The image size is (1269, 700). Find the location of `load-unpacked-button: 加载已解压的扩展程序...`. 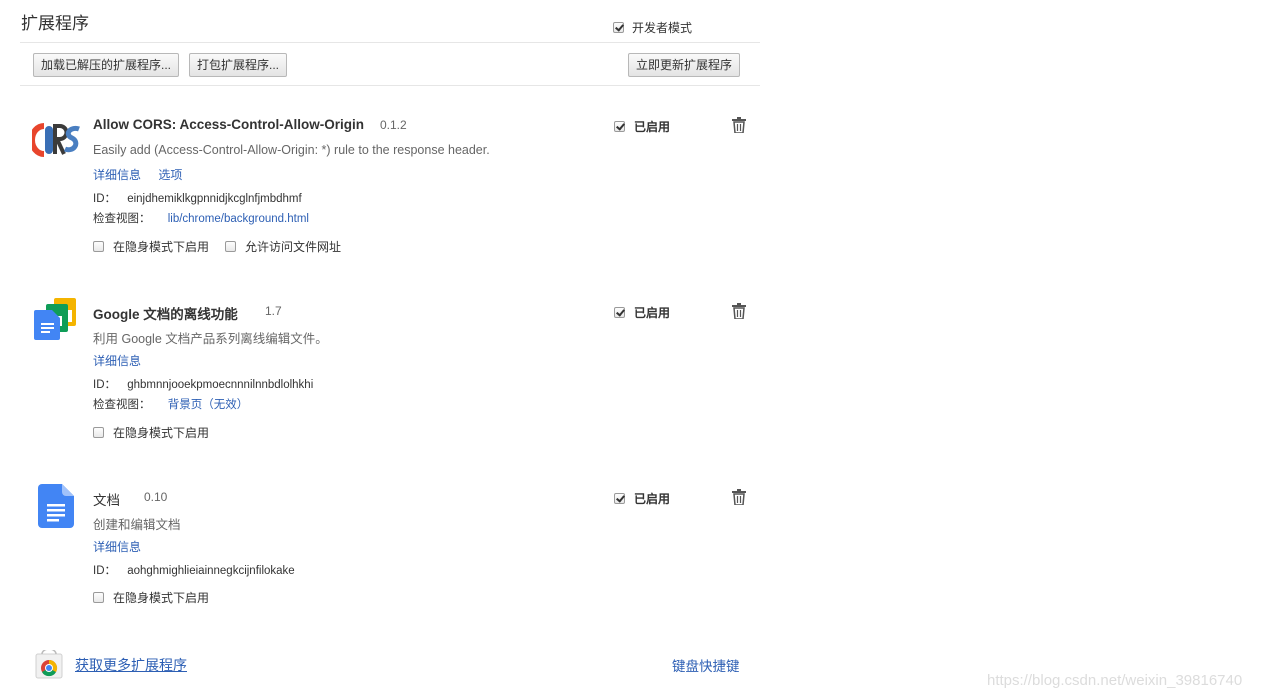

load-unpacked-button: 加载已解压的扩展程序... is located at coordinates (106, 65).